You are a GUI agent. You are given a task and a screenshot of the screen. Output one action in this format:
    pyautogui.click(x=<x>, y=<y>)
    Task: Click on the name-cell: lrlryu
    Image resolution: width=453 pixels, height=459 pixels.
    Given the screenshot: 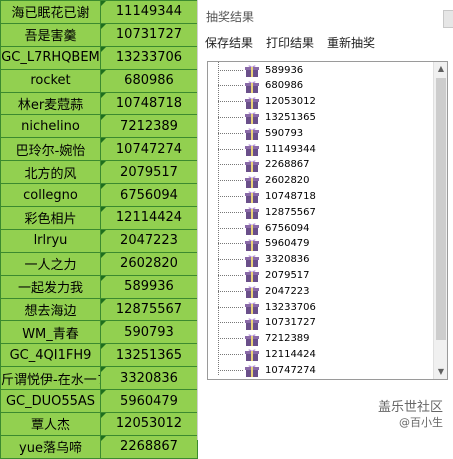 What is the action you would take?
    pyautogui.click(x=50, y=240)
    